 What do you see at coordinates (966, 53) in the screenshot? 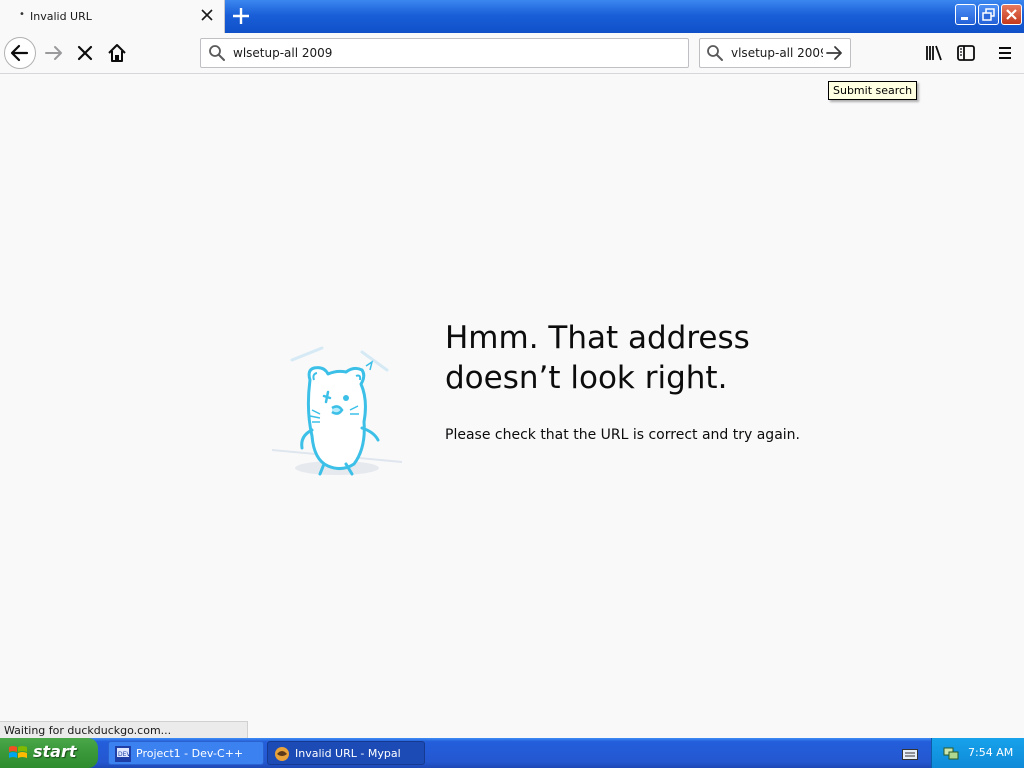
I see `sidebar-icon` at bounding box center [966, 53].